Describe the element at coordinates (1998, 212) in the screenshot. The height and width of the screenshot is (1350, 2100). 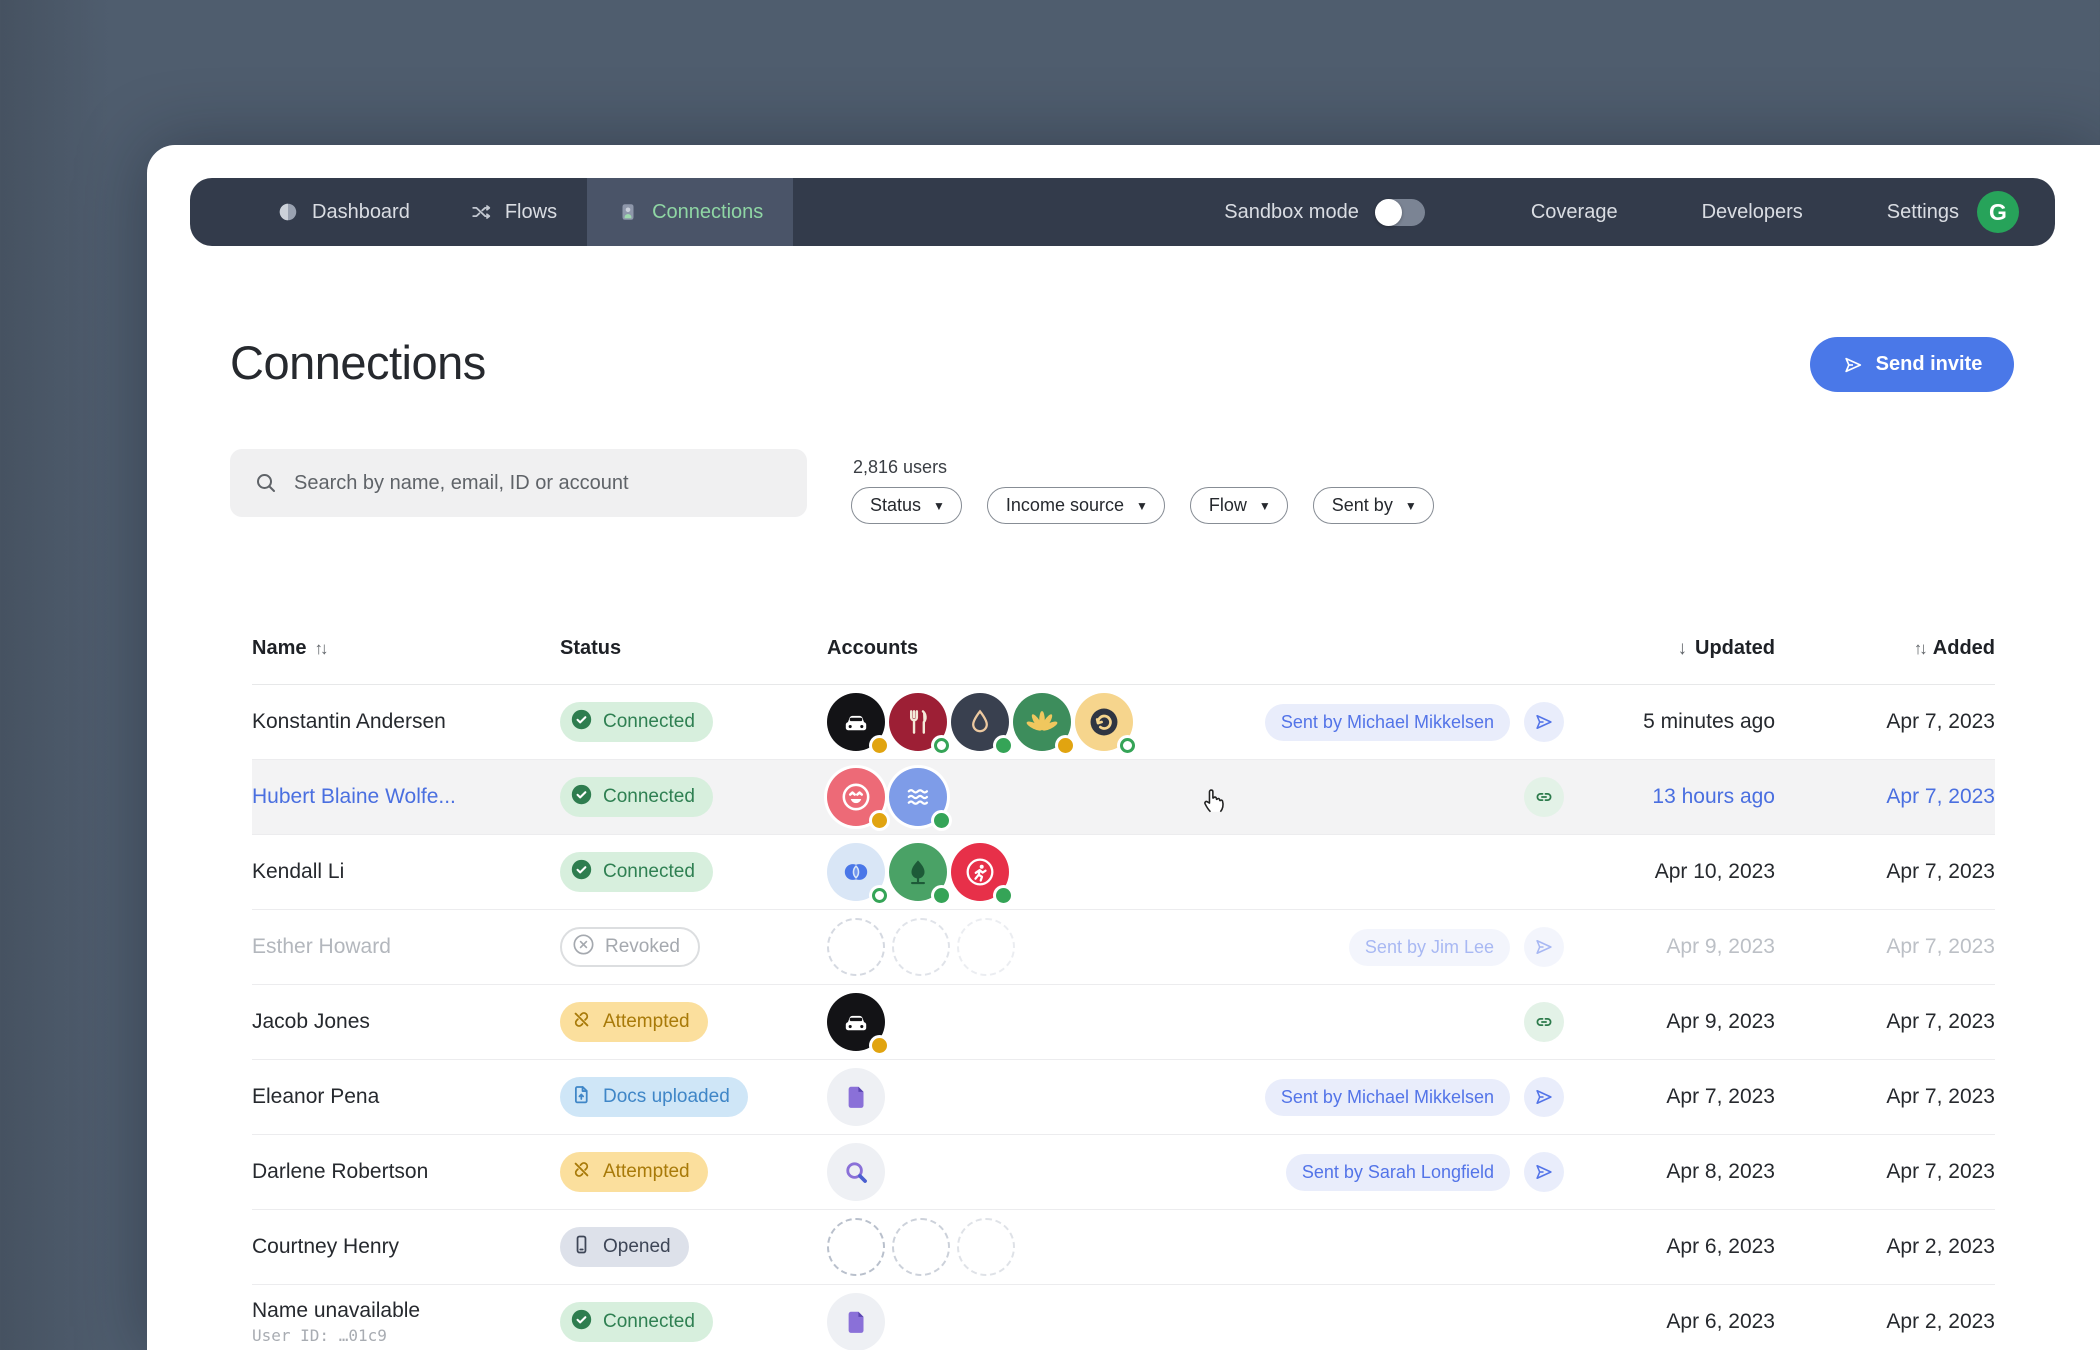
I see `avatar: G` at that location.